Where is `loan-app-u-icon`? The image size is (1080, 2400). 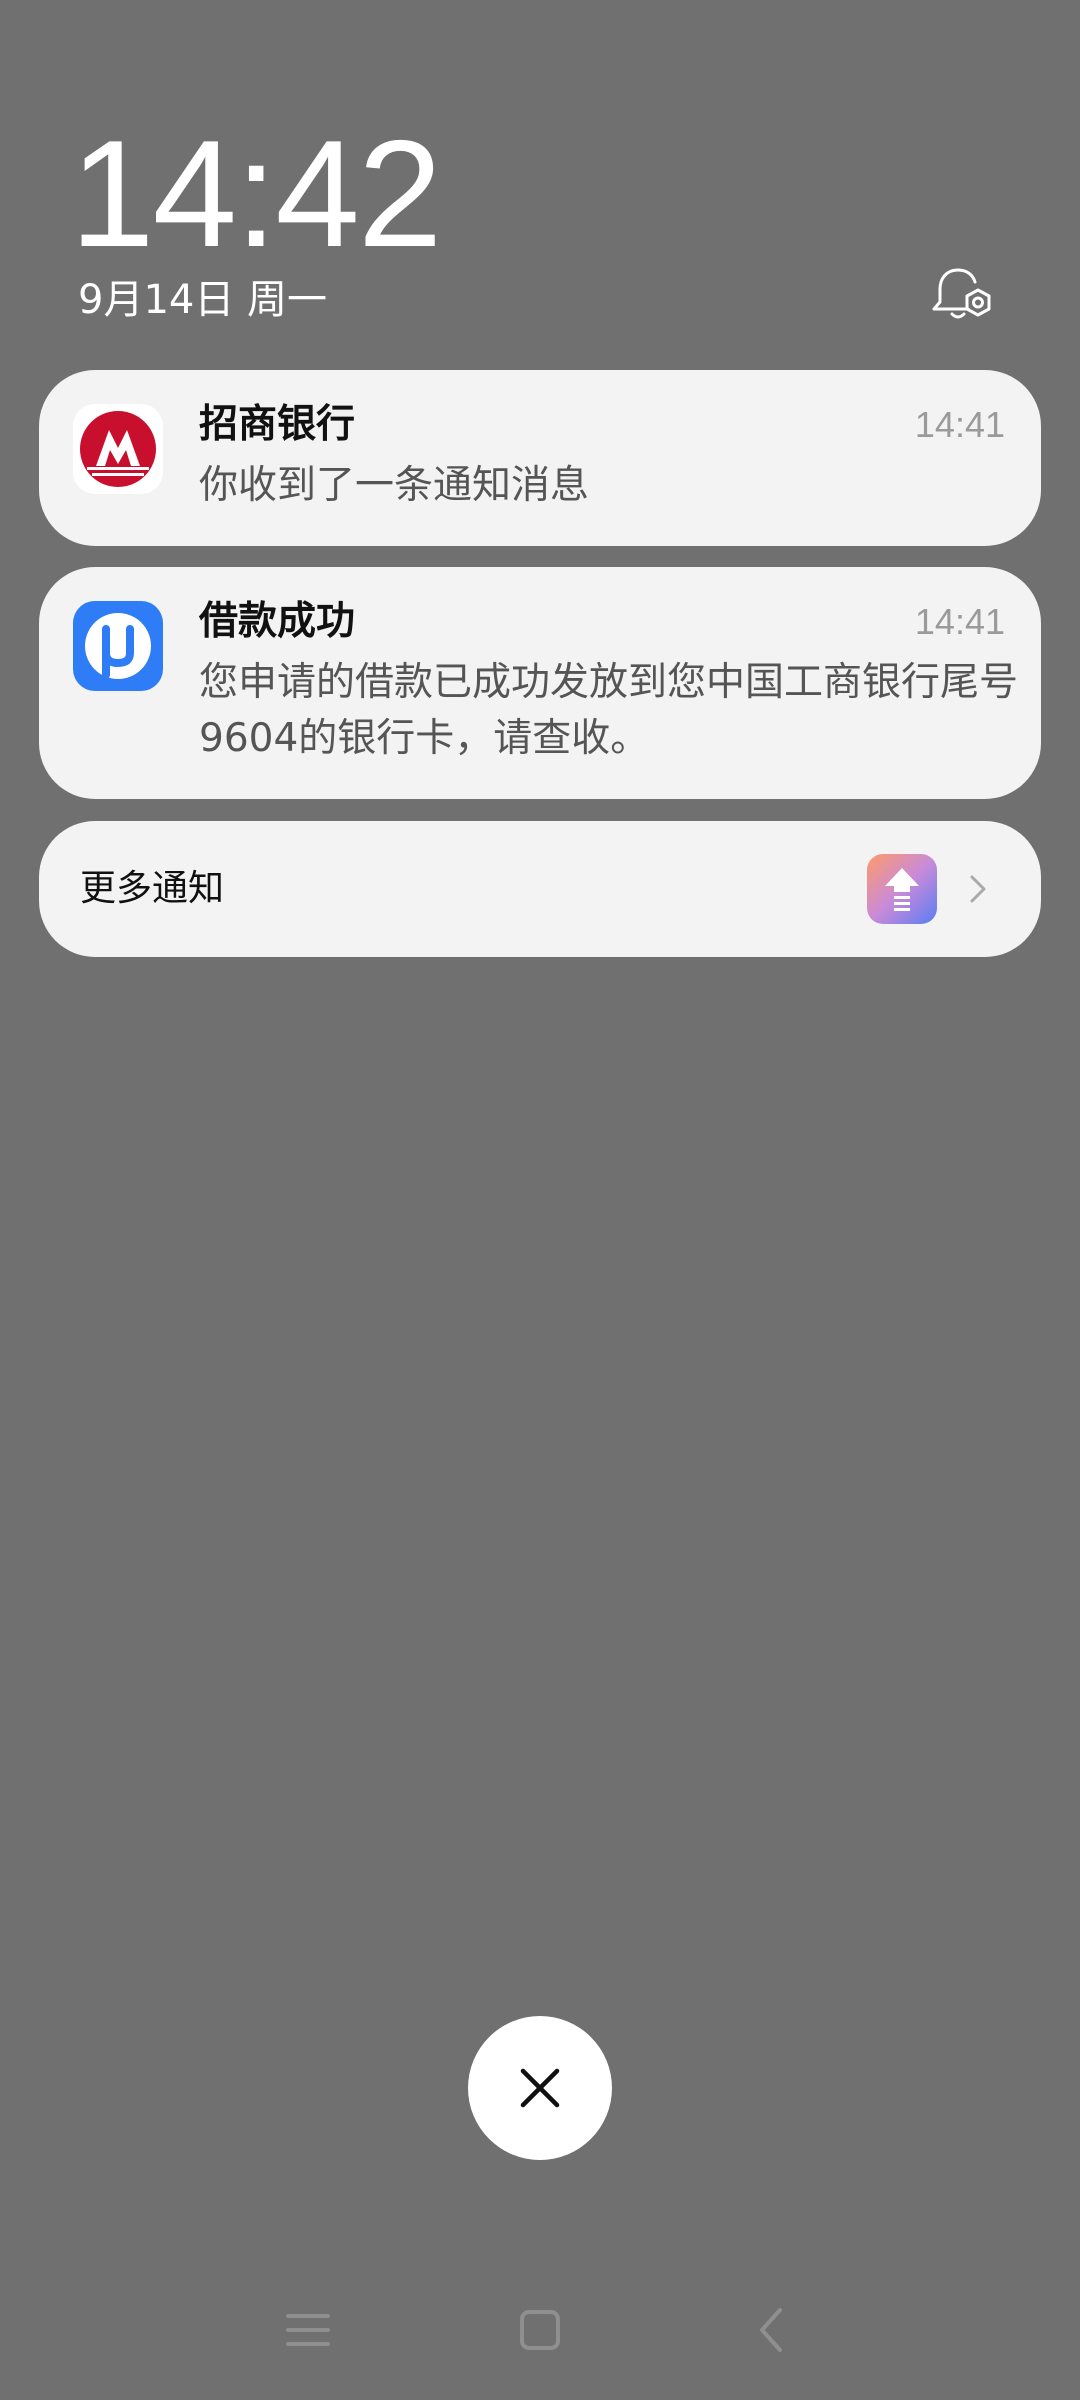 loan-app-u-icon is located at coordinates (118, 646).